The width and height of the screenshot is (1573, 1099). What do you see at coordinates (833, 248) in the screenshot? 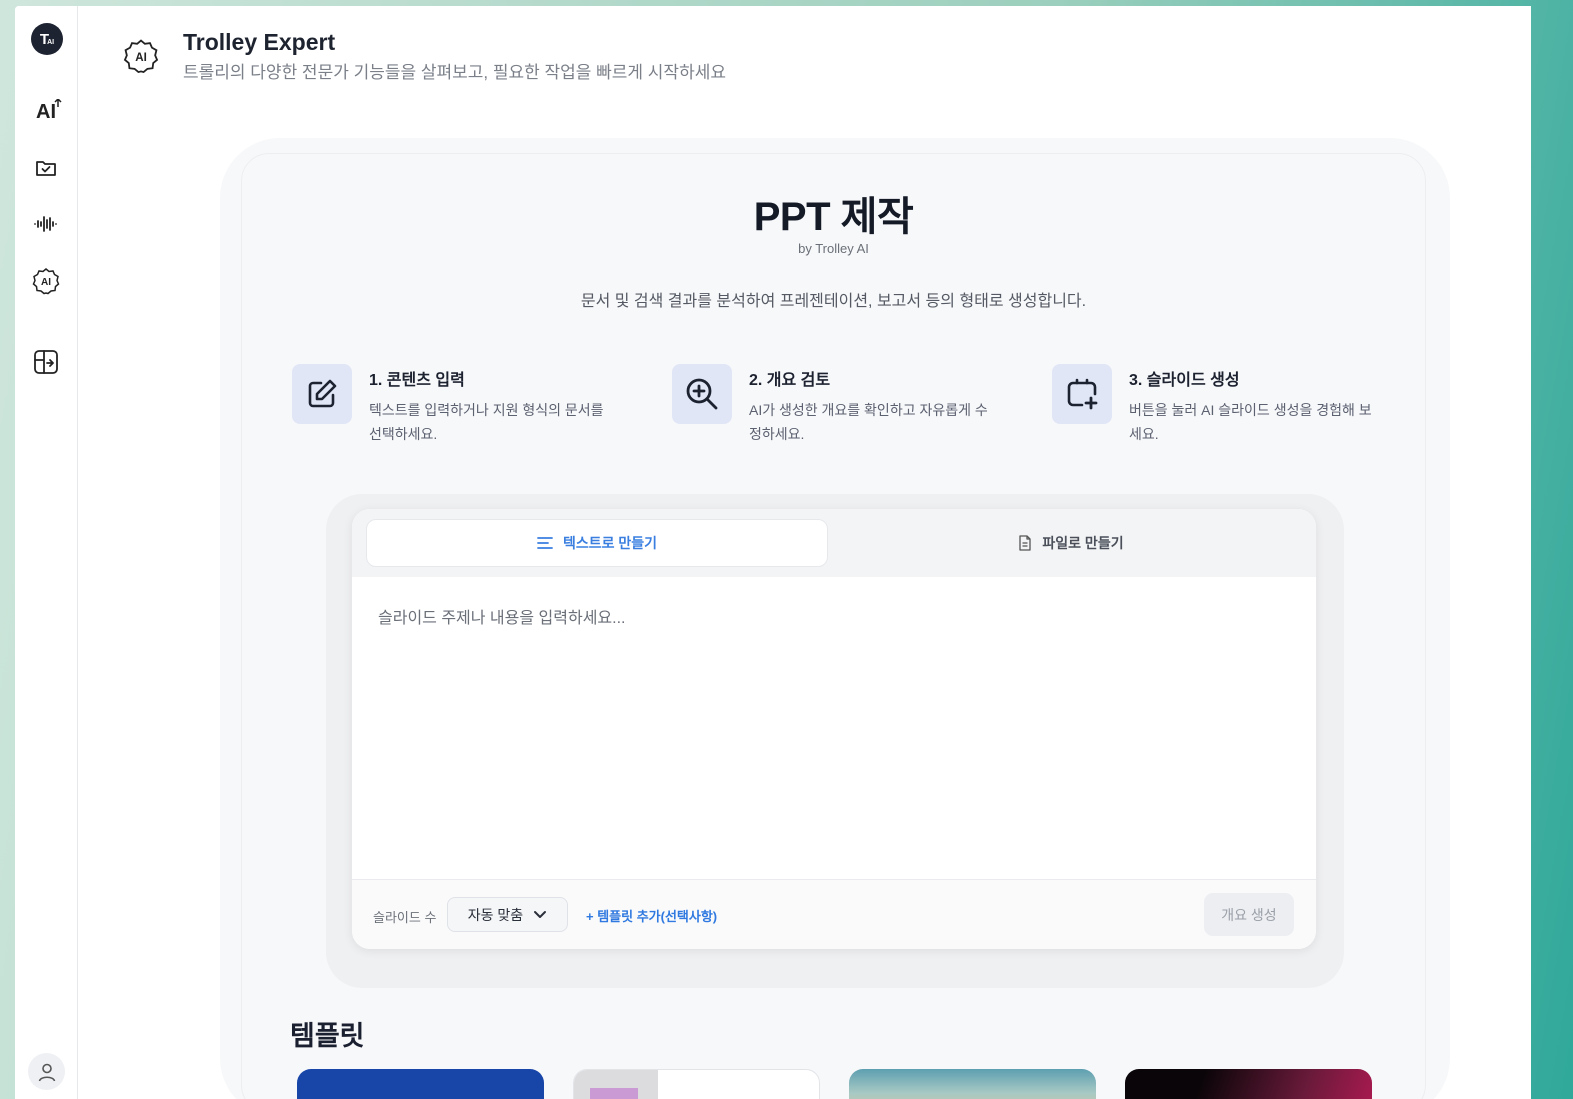
I see `page-byline: by Trolley AI` at bounding box center [833, 248].